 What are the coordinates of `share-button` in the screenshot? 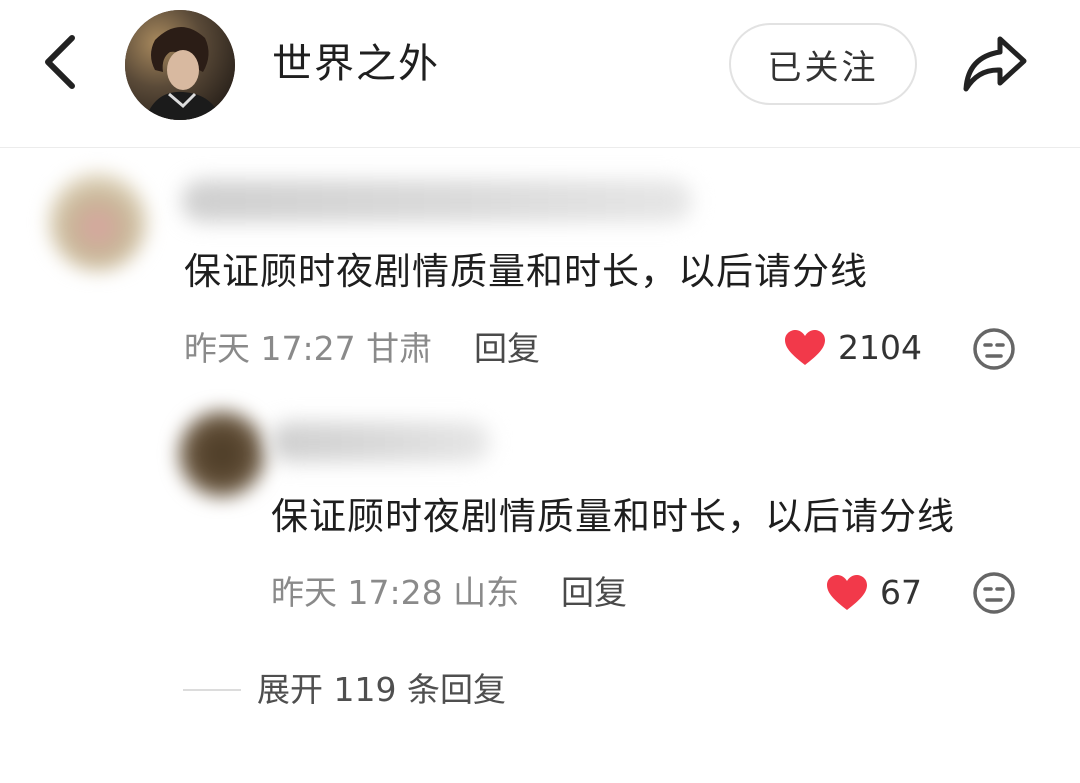 It's located at (995, 64).